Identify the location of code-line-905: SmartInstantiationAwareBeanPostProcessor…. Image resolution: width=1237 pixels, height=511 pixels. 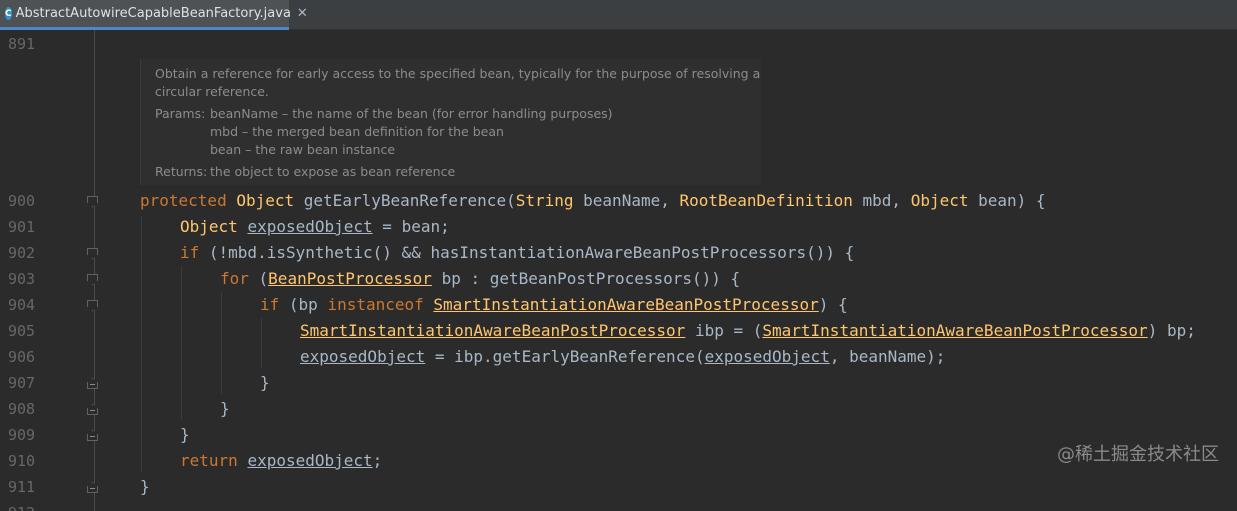
(748, 331).